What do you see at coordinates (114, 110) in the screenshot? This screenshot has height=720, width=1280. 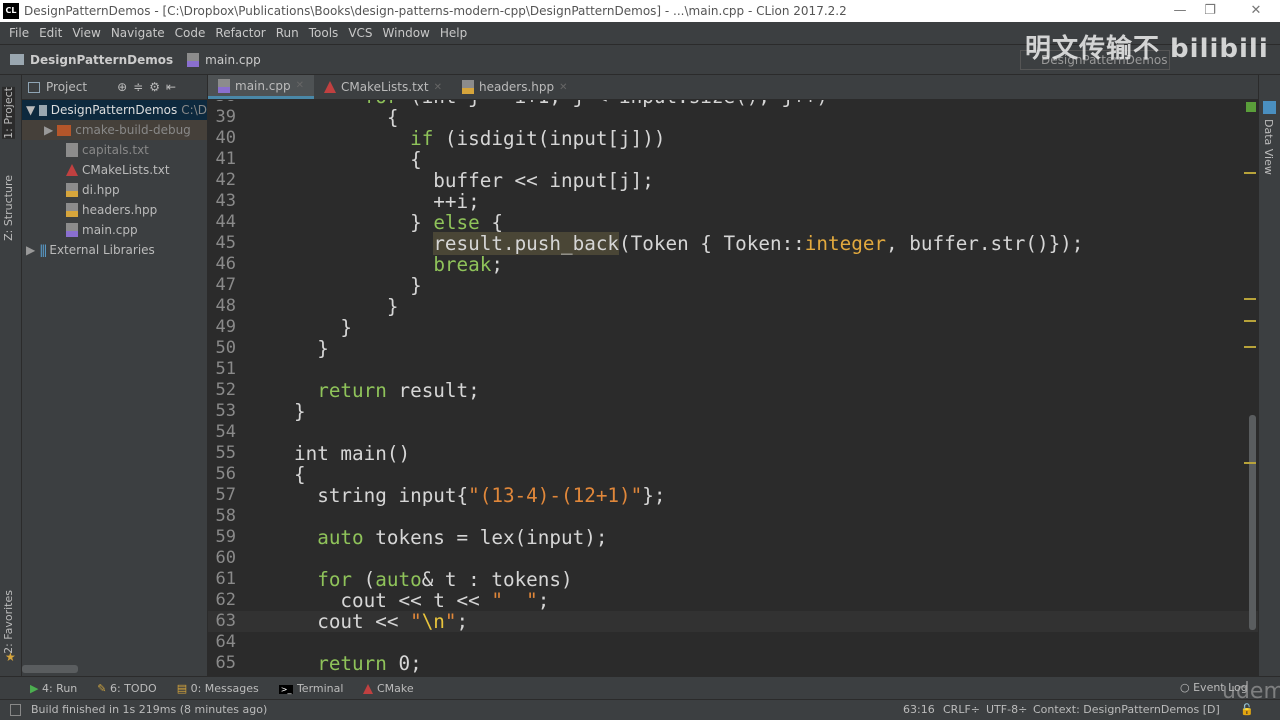 I see `tree-root: ▼ DesignPatternDemos C:\D` at bounding box center [114, 110].